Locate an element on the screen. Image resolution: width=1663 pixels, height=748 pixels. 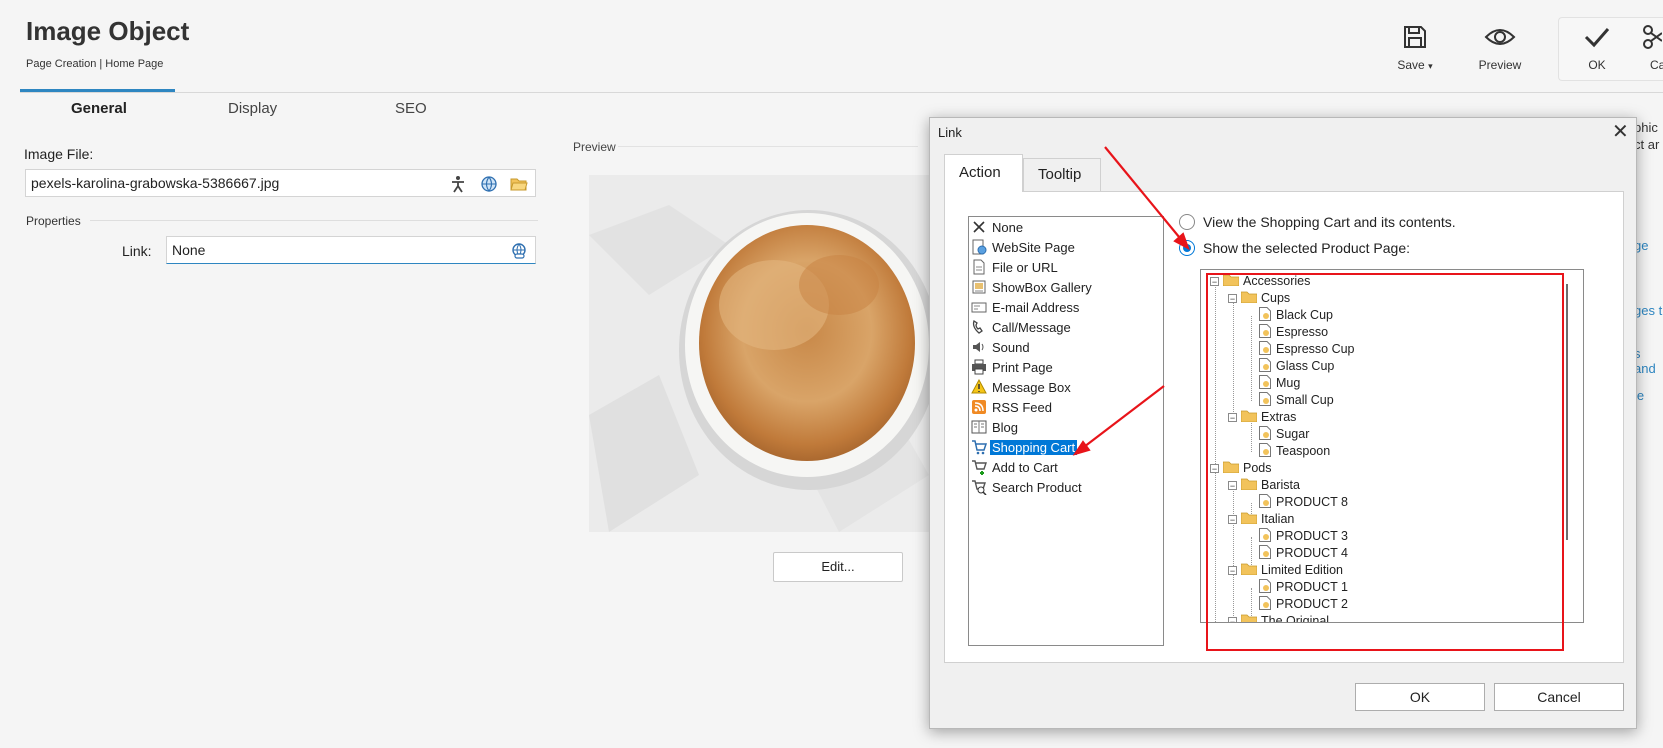
tab-action: Action is located at coordinates (983, 173).